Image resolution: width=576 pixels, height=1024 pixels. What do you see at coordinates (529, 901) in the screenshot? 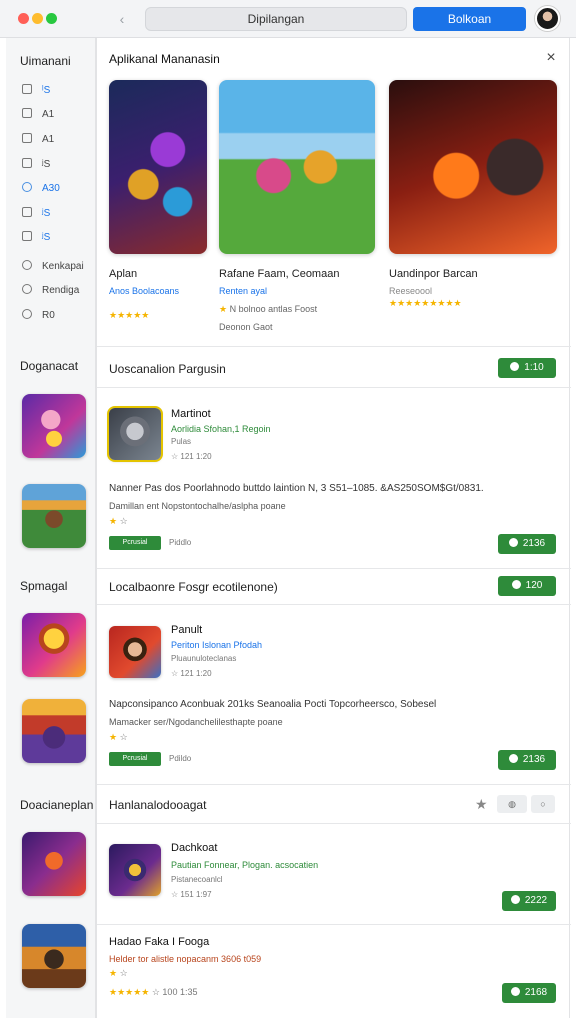
I see `buy-button-3: 2222` at bounding box center [529, 901].